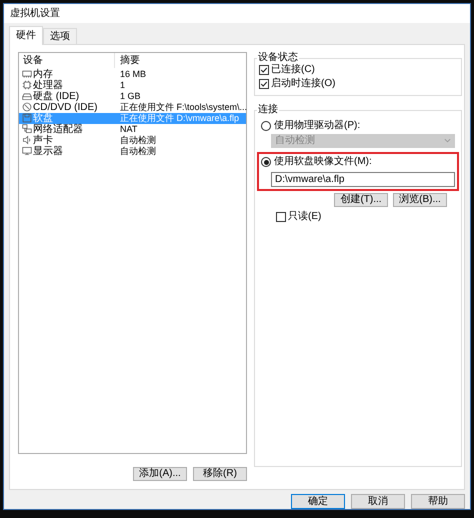  Describe the element at coordinates (43, 140) in the screenshot. I see `device-name: 声卡` at that location.